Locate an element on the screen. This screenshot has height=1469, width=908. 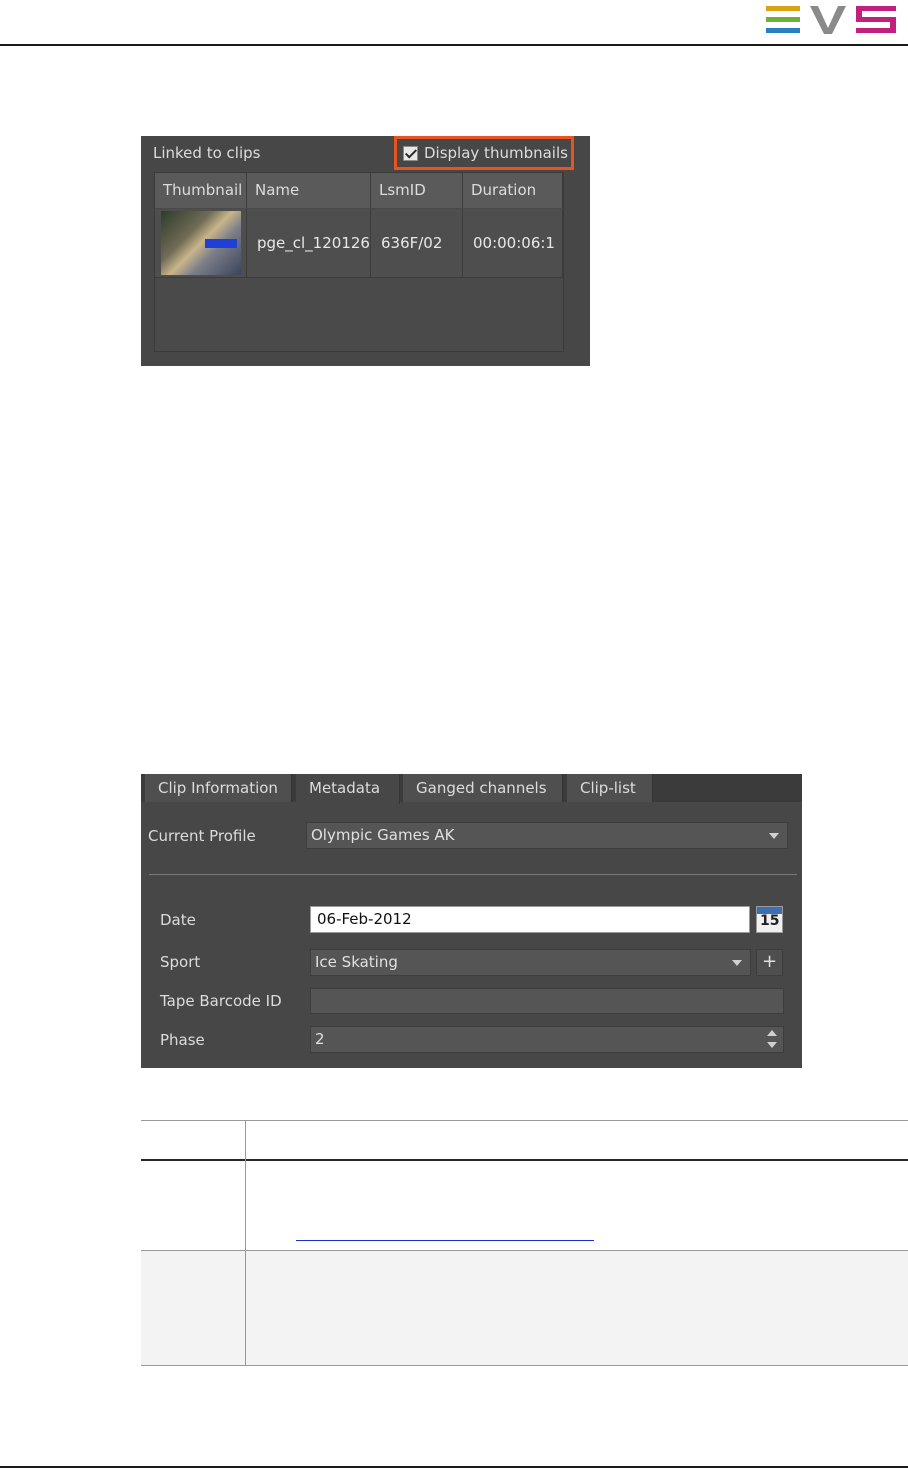
clip-thumbnail-image is located at coordinates (201, 243).